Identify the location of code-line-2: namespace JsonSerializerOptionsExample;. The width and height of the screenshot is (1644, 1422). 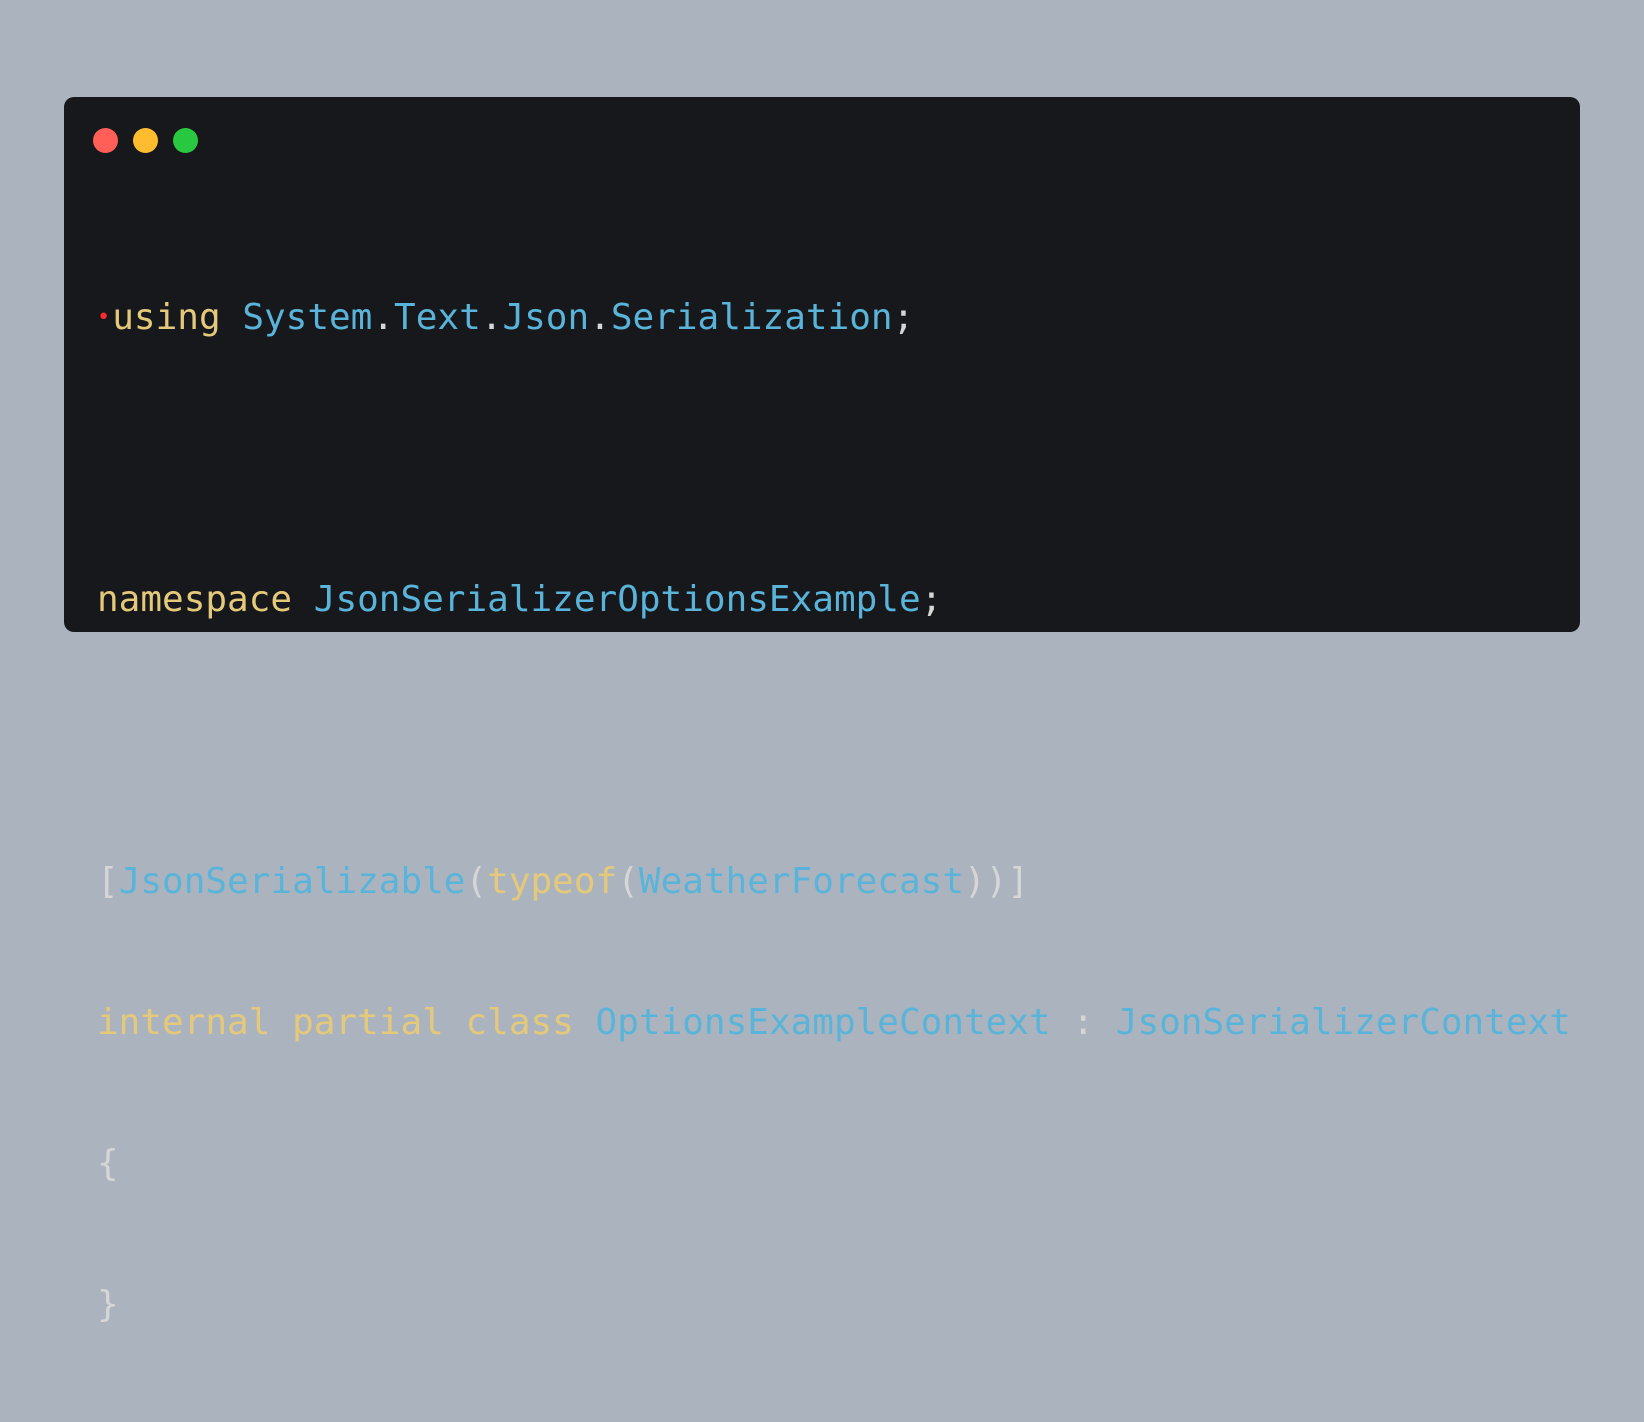
(834, 599).